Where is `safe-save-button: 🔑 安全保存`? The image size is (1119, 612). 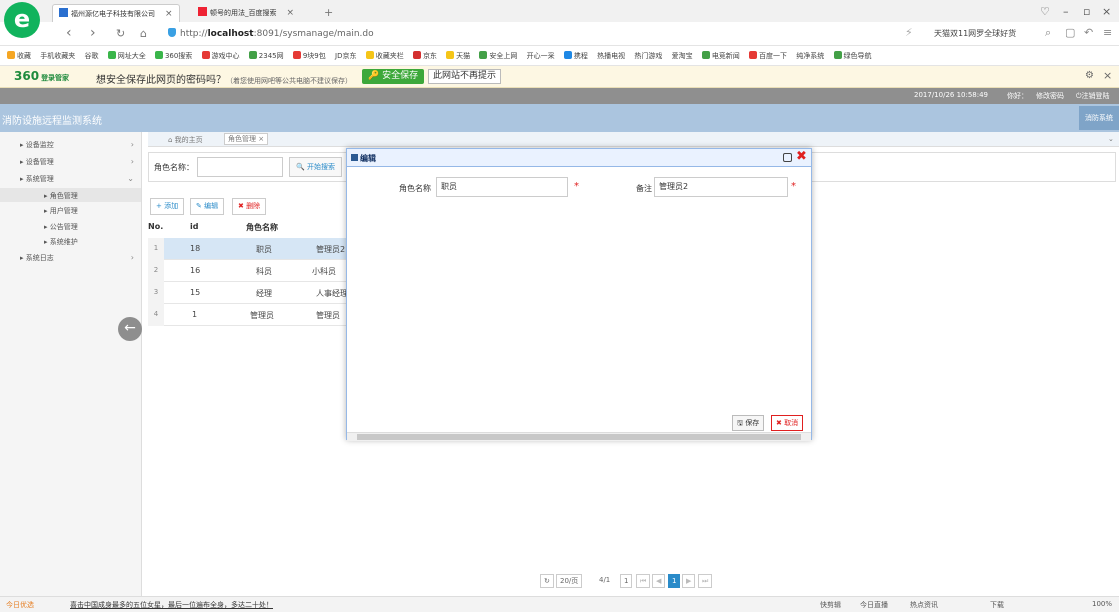 safe-save-button: 🔑 安全保存 is located at coordinates (393, 76).